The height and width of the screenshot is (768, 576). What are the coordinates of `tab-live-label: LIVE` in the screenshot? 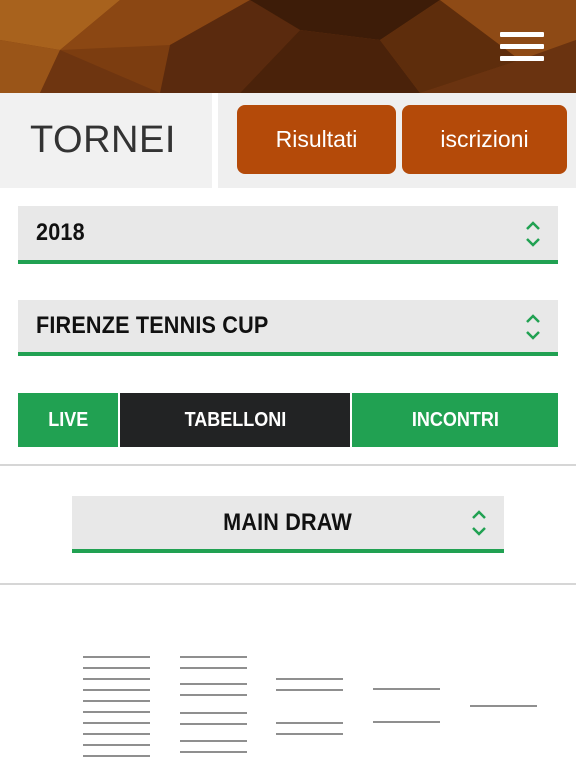 It's located at (67, 419).